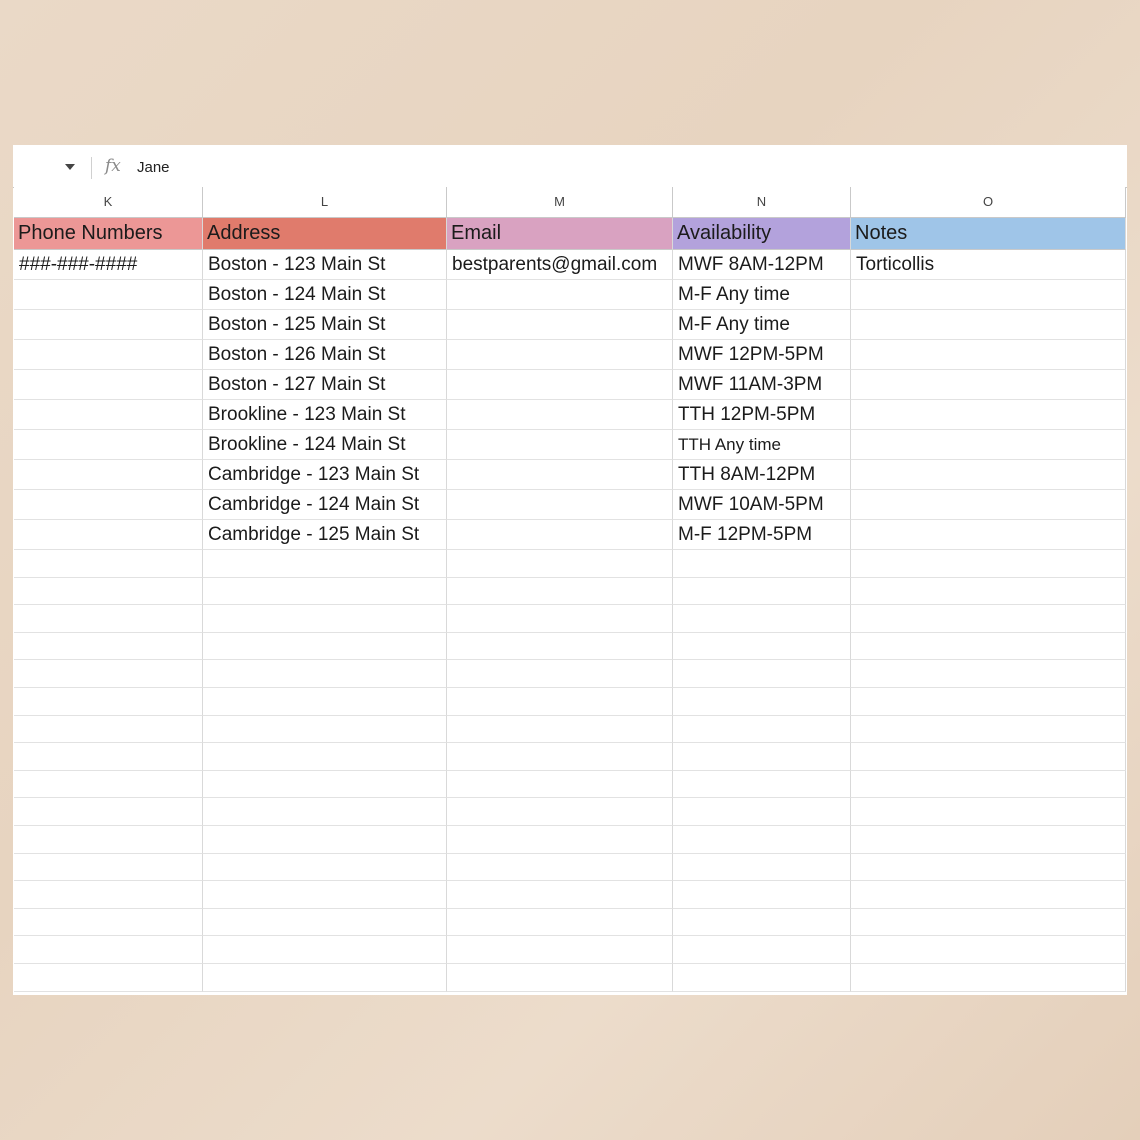  I want to click on table-cell: MWF 8AM-12PM, so click(762, 265).